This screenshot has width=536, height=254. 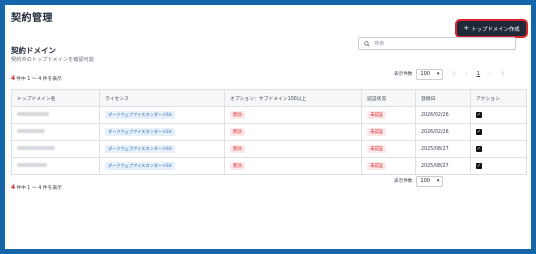 I want to click on page-title: 契約管理, so click(x=32, y=18).